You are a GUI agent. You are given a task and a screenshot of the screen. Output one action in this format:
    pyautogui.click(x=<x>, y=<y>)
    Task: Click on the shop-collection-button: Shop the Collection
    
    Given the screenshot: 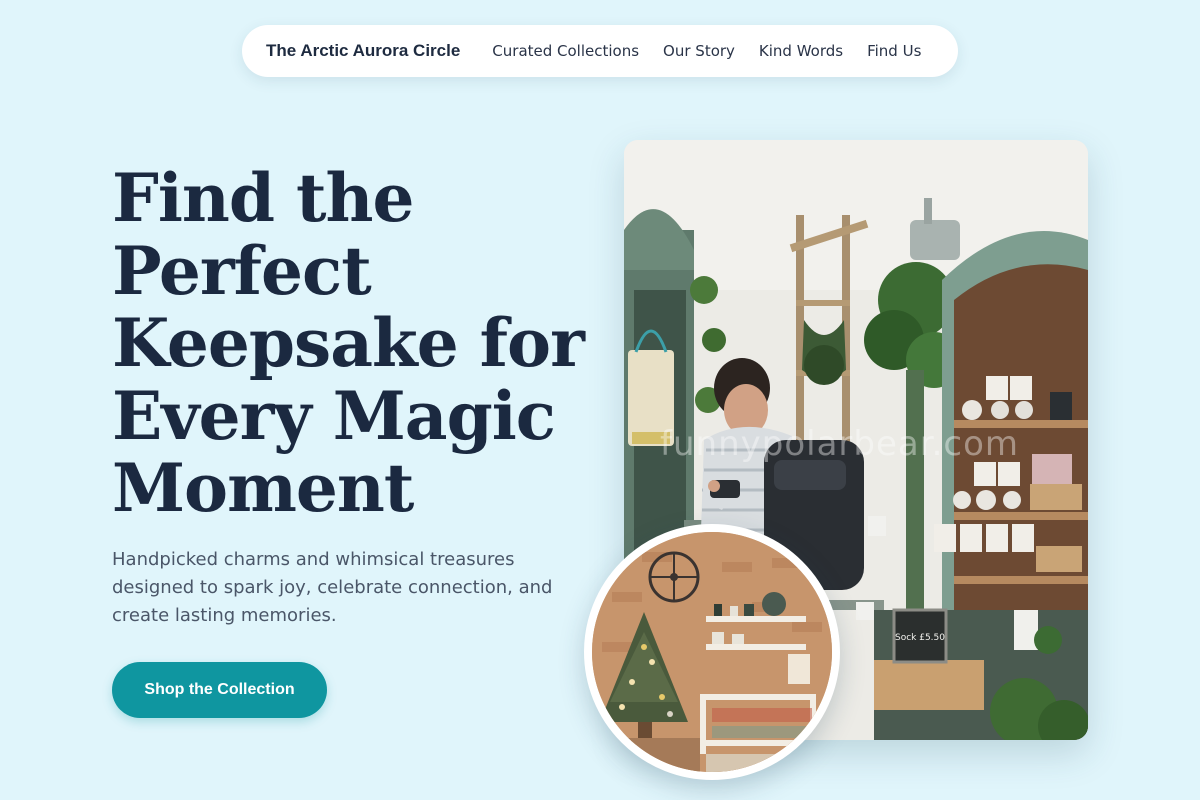 What is the action you would take?
    pyautogui.click(x=219, y=690)
    